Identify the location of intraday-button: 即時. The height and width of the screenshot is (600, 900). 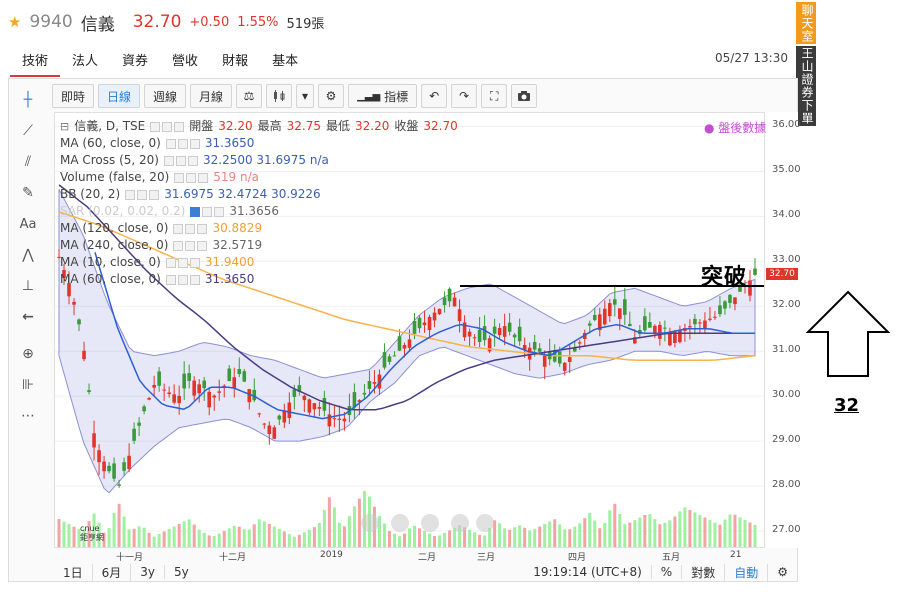
(73, 96).